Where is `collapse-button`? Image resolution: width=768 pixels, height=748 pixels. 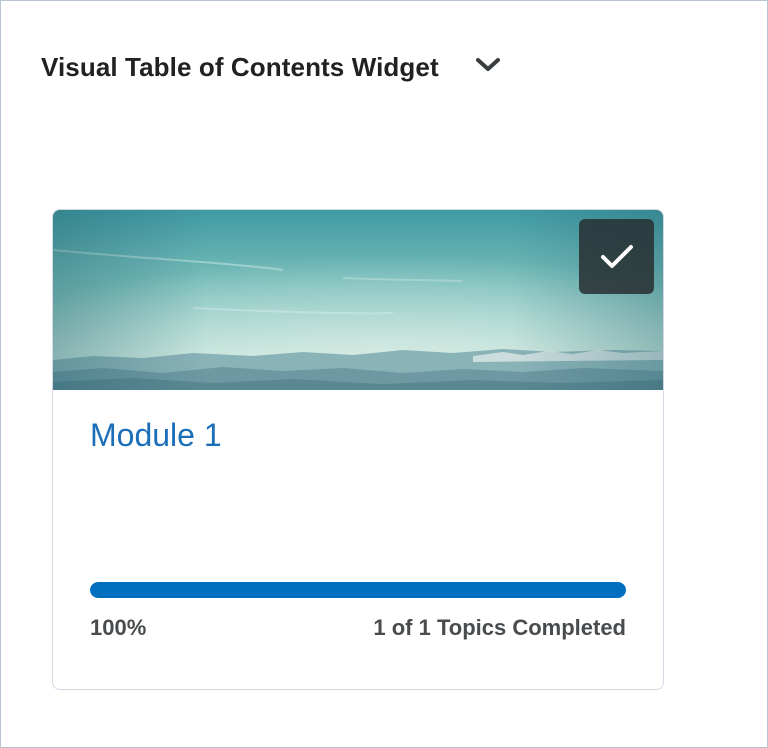
collapse-button is located at coordinates (488, 67).